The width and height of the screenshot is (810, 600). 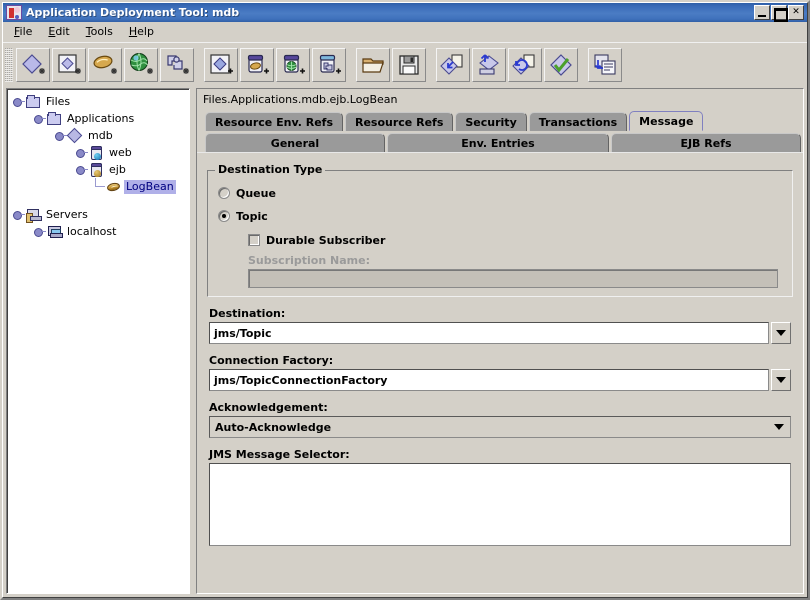 What do you see at coordinates (69, 64) in the screenshot?
I see `new-ejb-module-icon` at bounding box center [69, 64].